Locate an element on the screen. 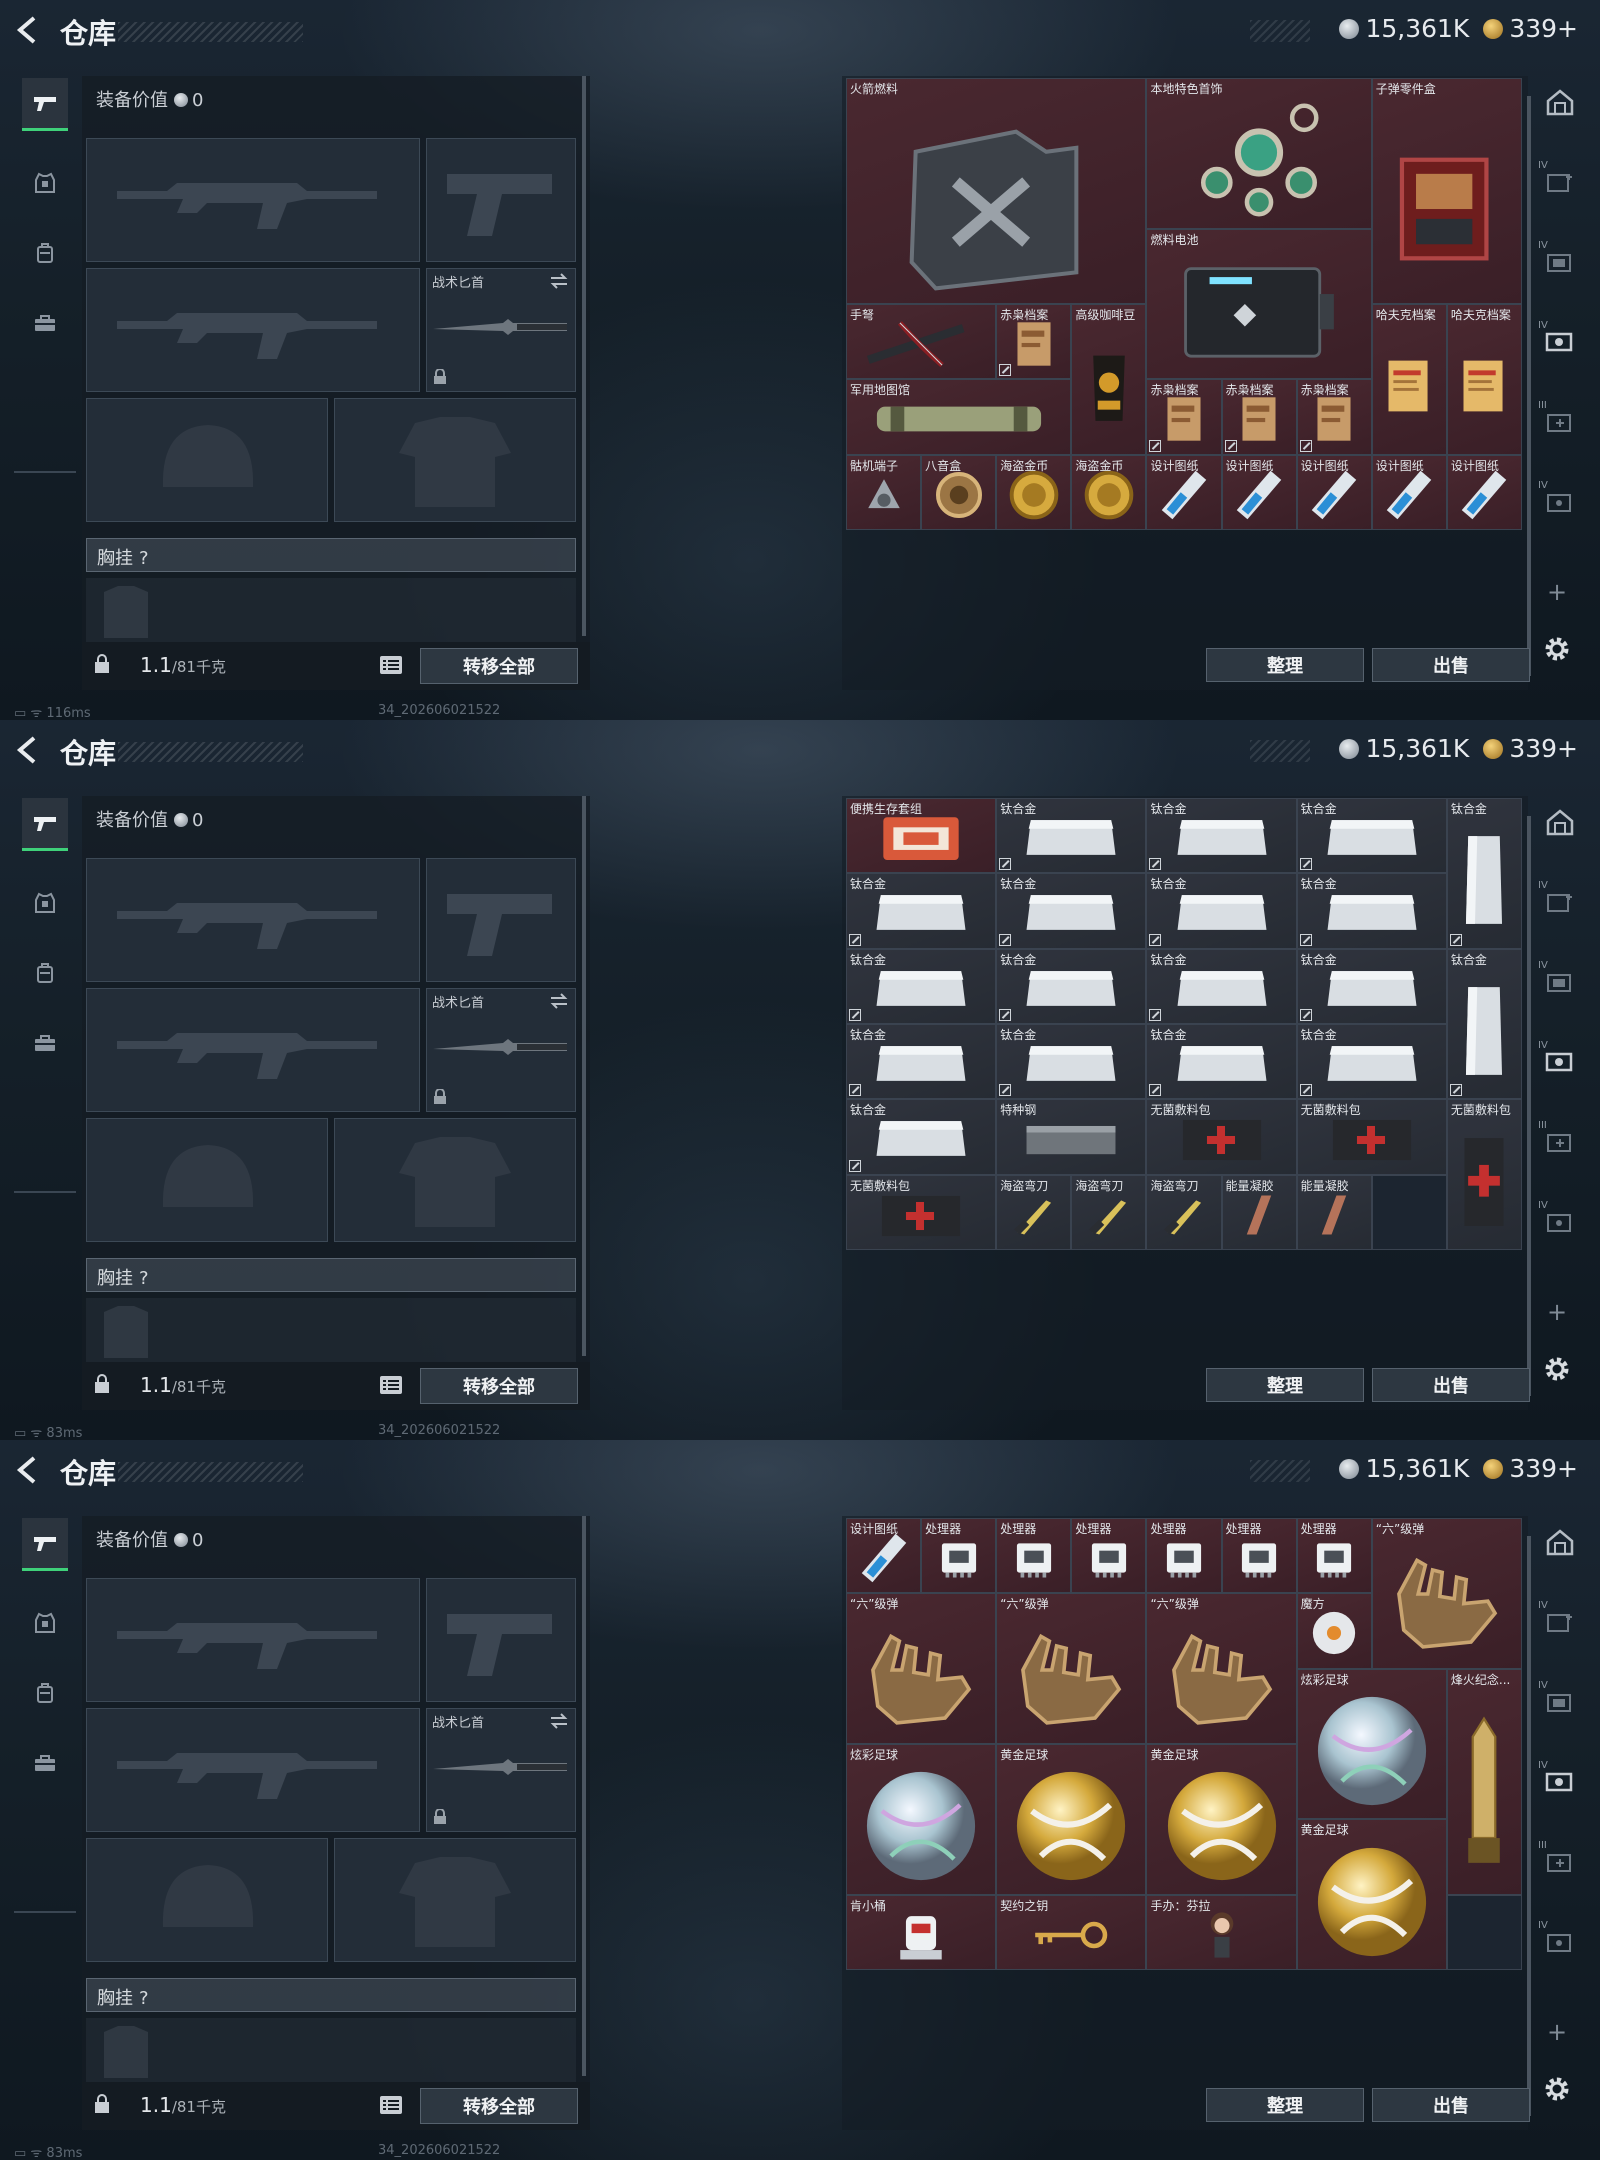  stash-item: 无菌敷料包 is located at coordinates (1371, 1137).